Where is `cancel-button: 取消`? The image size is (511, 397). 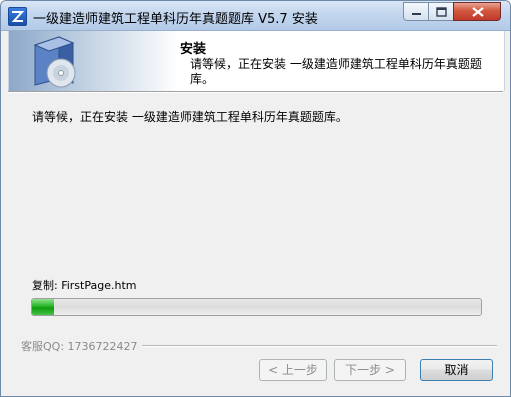
cancel-button: 取消 is located at coordinates (456, 370).